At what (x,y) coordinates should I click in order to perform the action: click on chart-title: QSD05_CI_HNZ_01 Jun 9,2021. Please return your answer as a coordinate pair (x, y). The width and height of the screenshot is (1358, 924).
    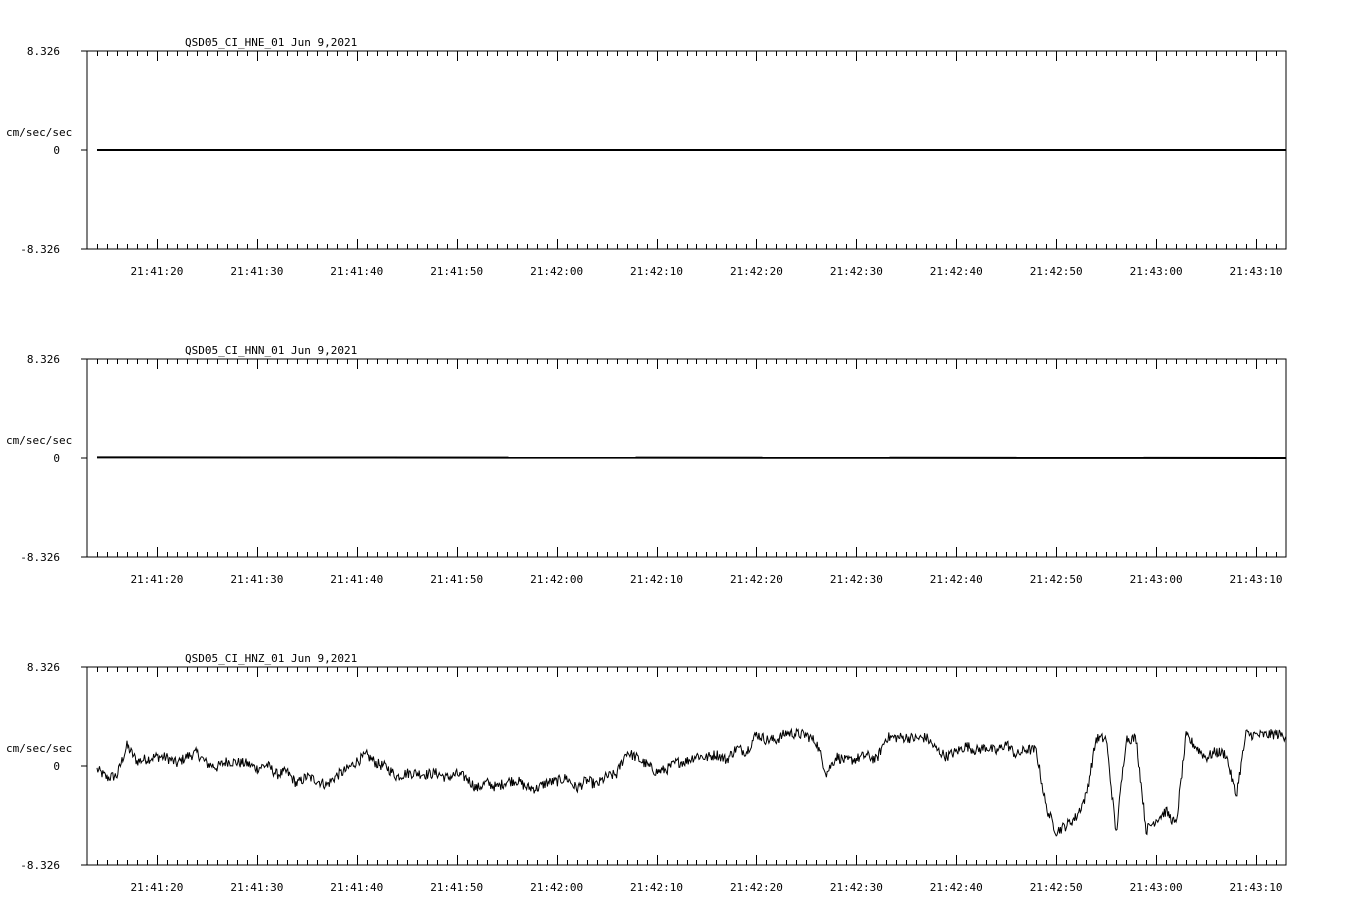
    Looking at the image, I should click on (271, 658).